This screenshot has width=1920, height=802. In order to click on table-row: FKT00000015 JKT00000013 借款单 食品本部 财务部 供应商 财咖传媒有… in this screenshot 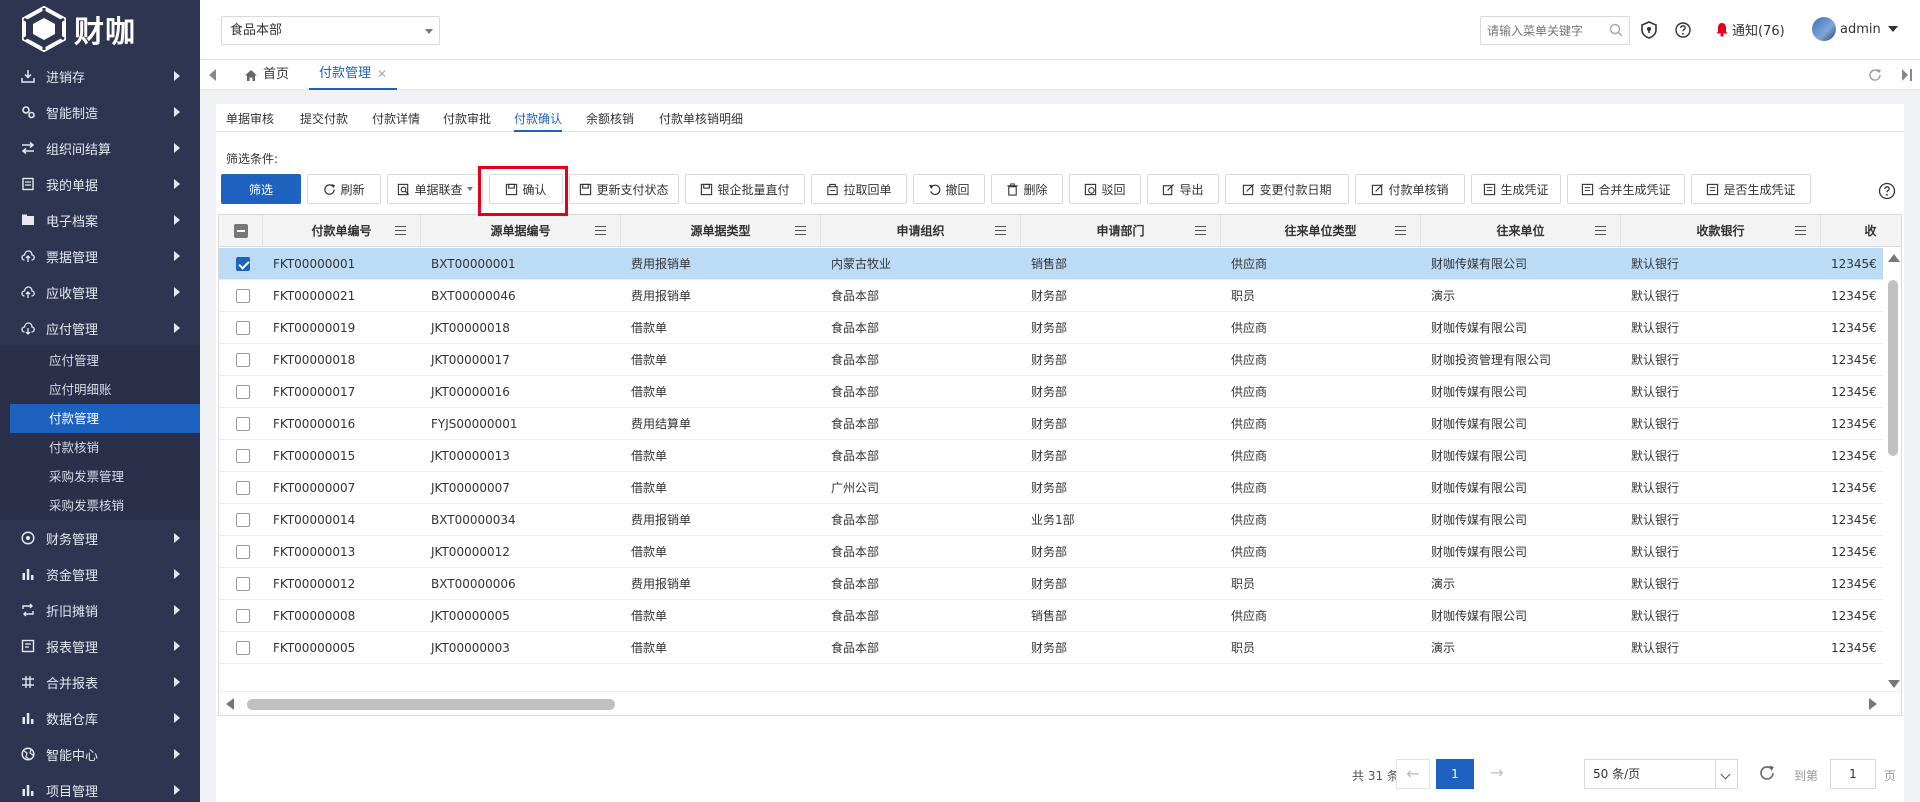, I will do `click(1051, 456)`.